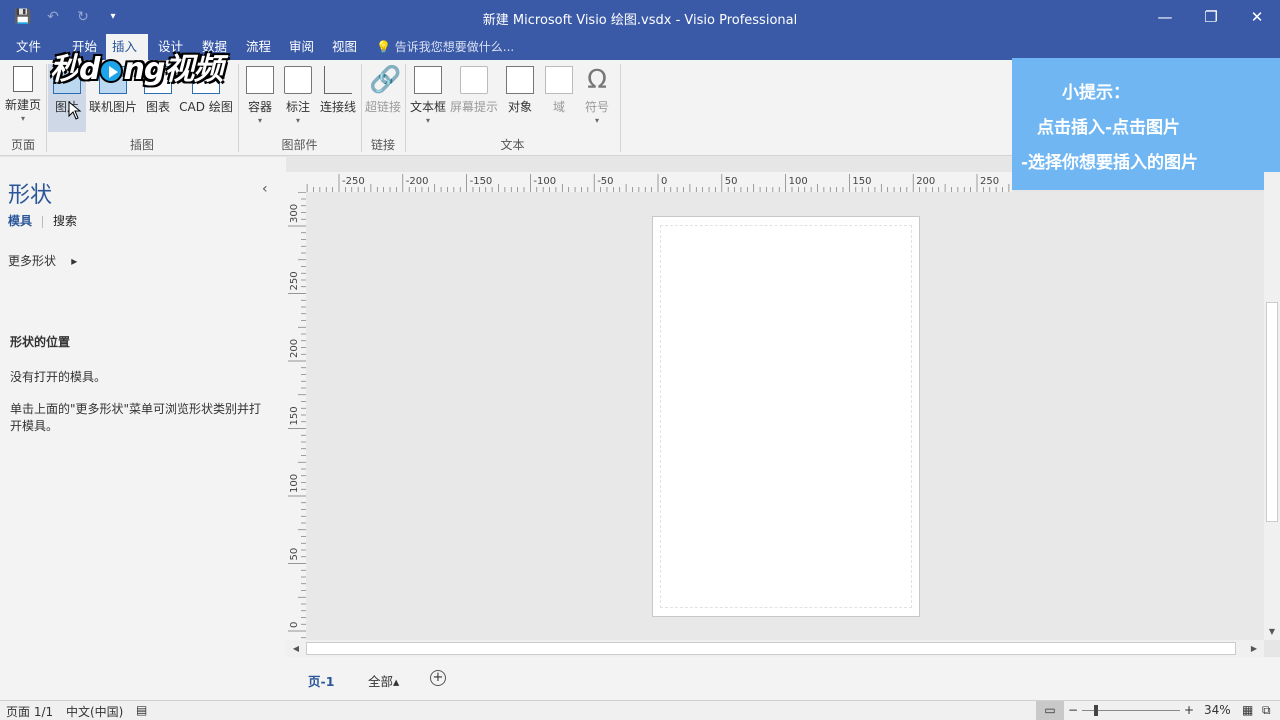 The width and height of the screenshot is (1280, 720). I want to click on page-tab-1: 页-1, so click(321, 680).